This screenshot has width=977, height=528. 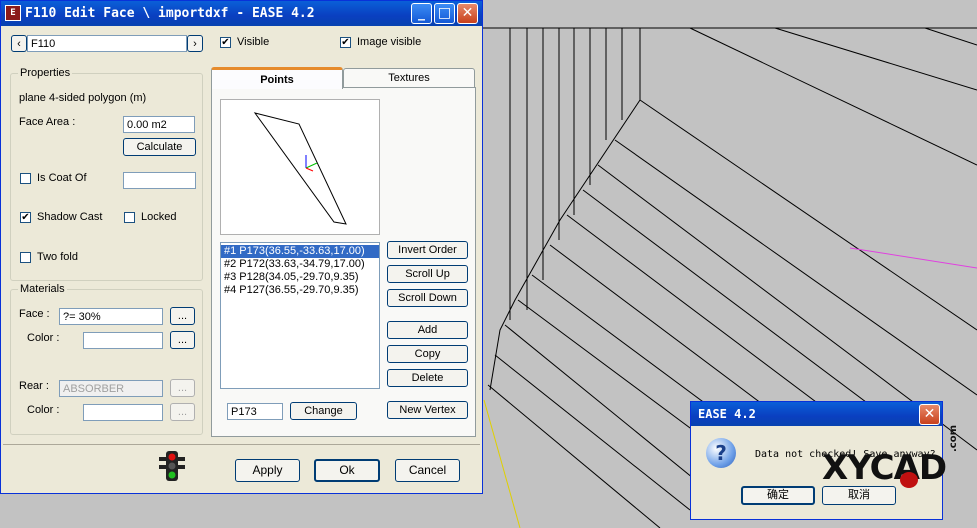 I want to click on prev-face-button: ‹, so click(x=19, y=43).